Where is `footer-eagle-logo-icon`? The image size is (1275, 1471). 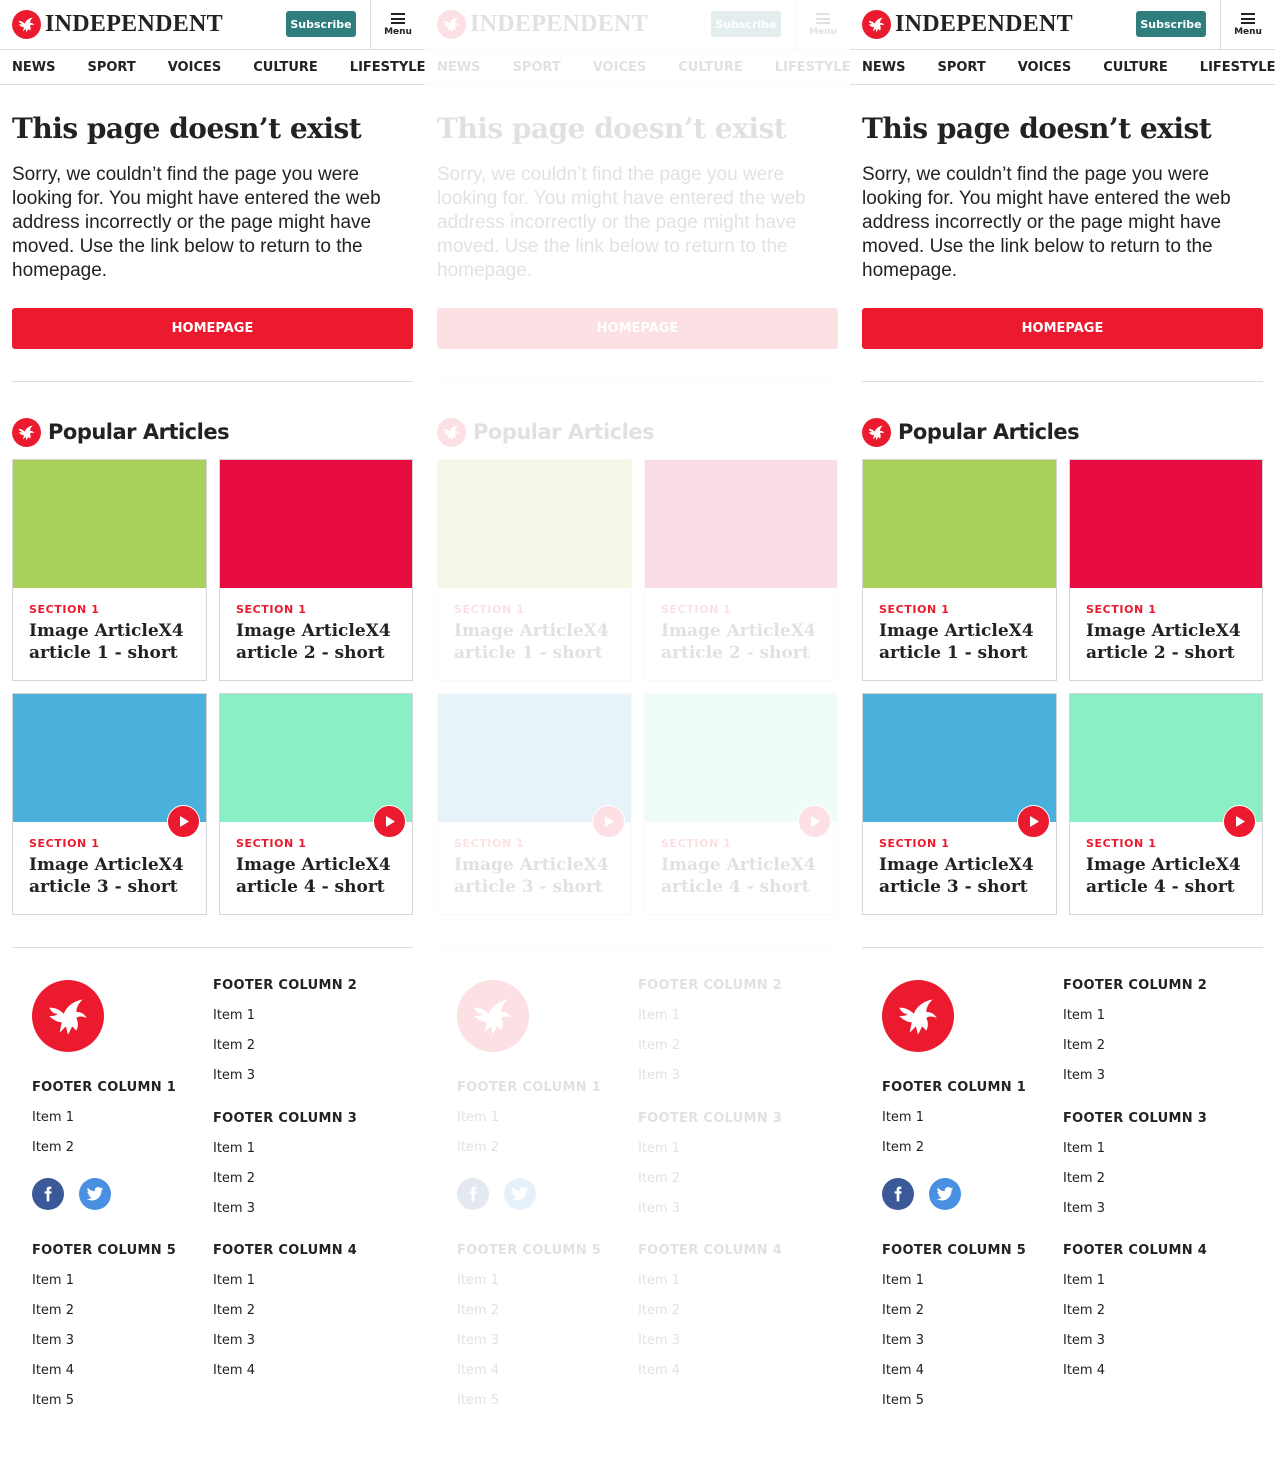 footer-eagle-logo-icon is located at coordinates (493, 1016).